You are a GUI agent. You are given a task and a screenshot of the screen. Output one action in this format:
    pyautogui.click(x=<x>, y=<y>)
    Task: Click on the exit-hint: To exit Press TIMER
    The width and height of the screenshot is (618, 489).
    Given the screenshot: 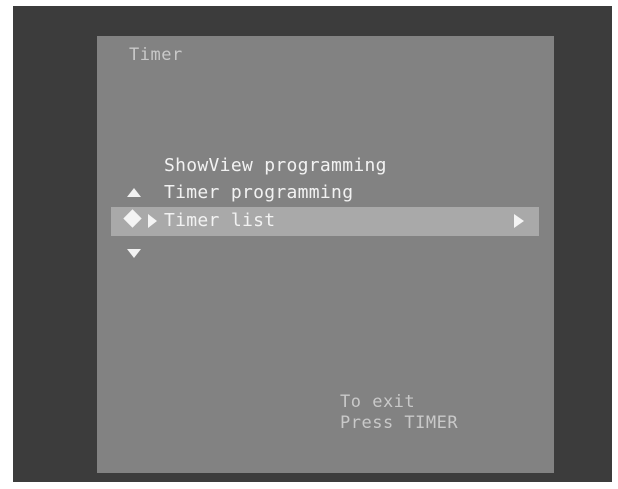 What is the action you would take?
    pyautogui.click(x=399, y=413)
    